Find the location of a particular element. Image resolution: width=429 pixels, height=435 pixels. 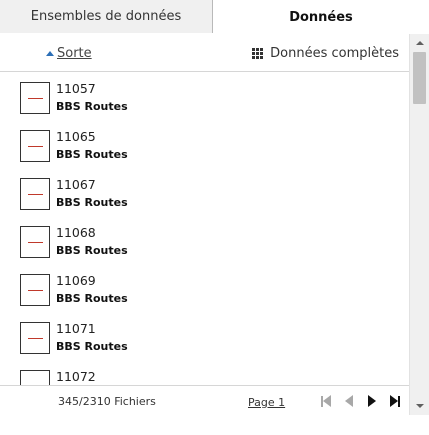

item-id: 11069 is located at coordinates (76, 280).